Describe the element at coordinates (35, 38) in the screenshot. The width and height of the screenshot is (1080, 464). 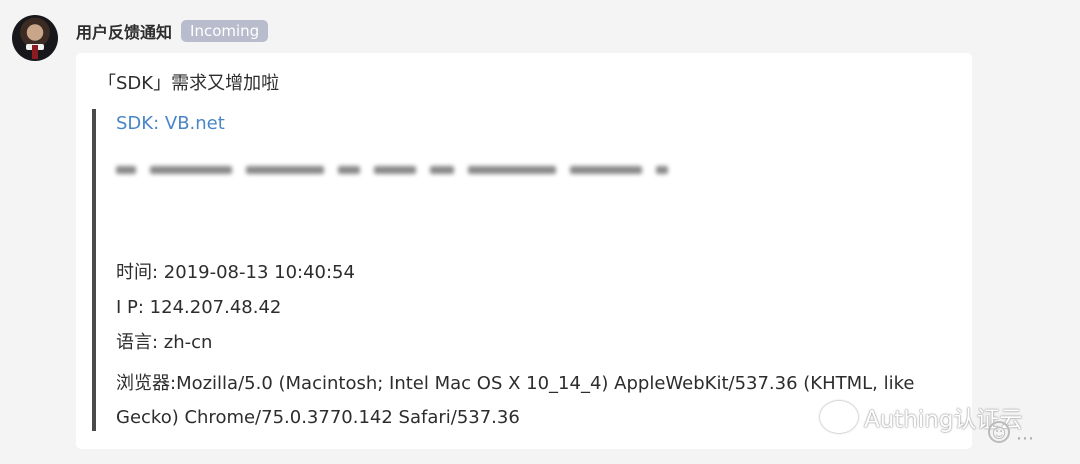
I see `avatar` at that location.